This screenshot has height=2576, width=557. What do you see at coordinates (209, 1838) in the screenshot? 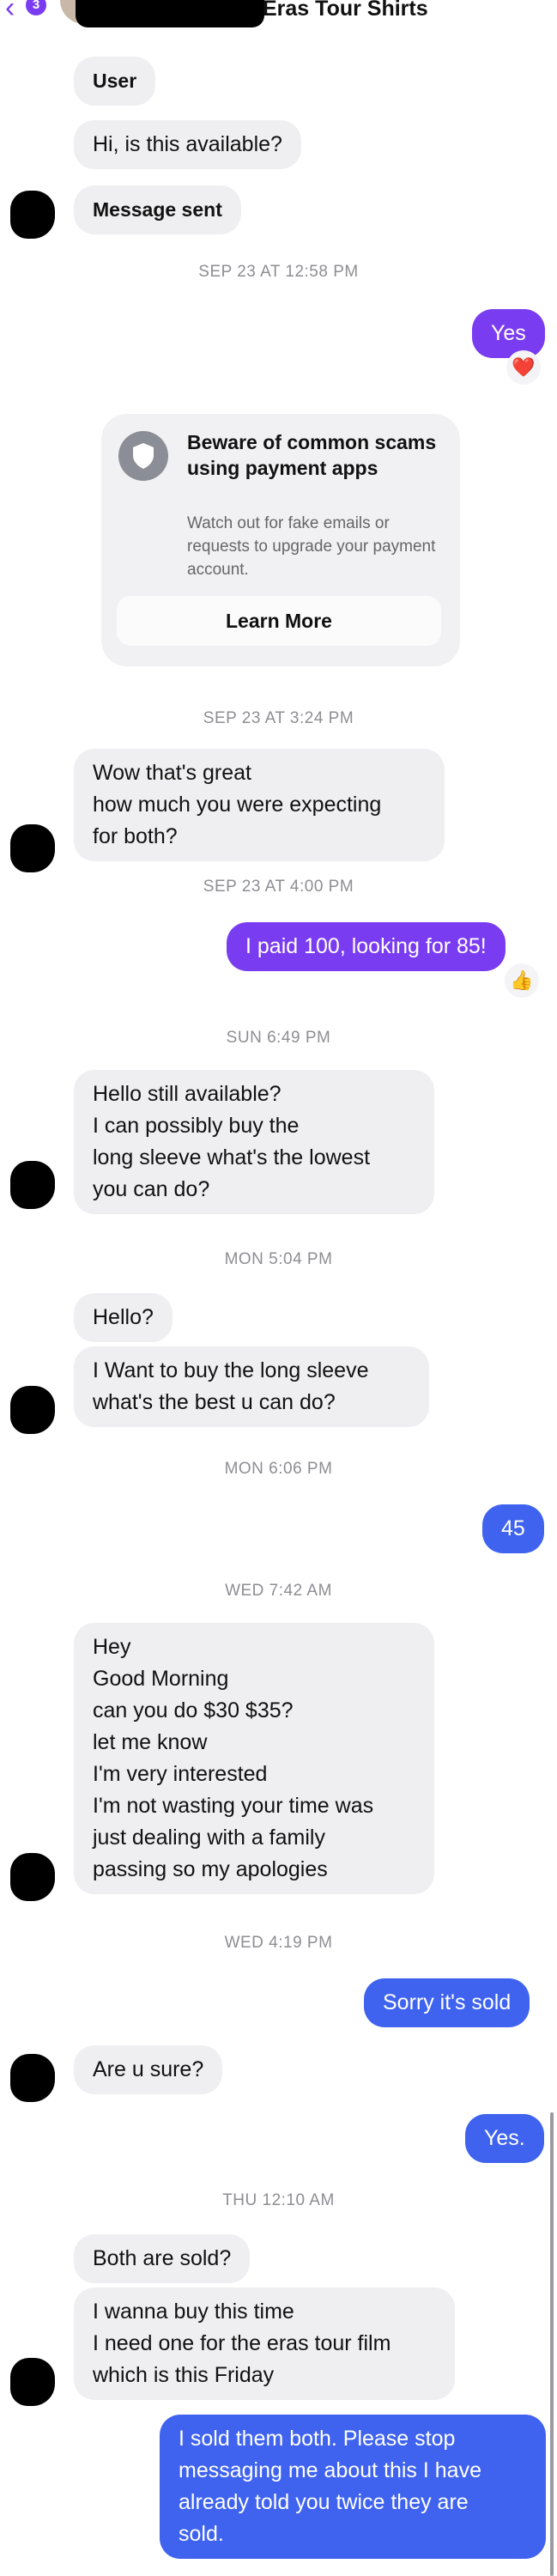
I see `message-text: just dealing with a family` at bounding box center [209, 1838].